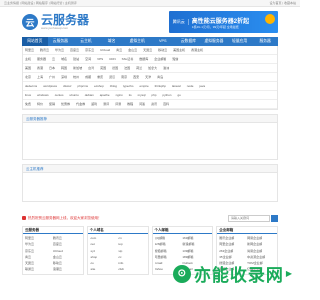  I want to click on tag-link: 金山云, so click(132, 50).